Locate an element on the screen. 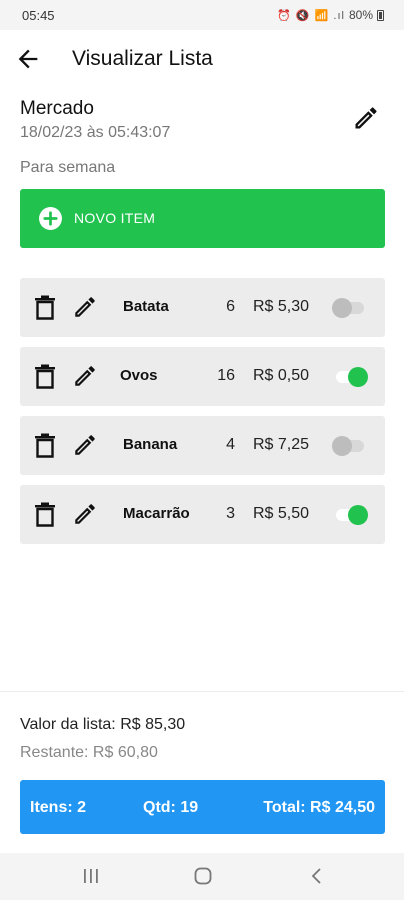  item-quantity: 4 is located at coordinates (230, 444).